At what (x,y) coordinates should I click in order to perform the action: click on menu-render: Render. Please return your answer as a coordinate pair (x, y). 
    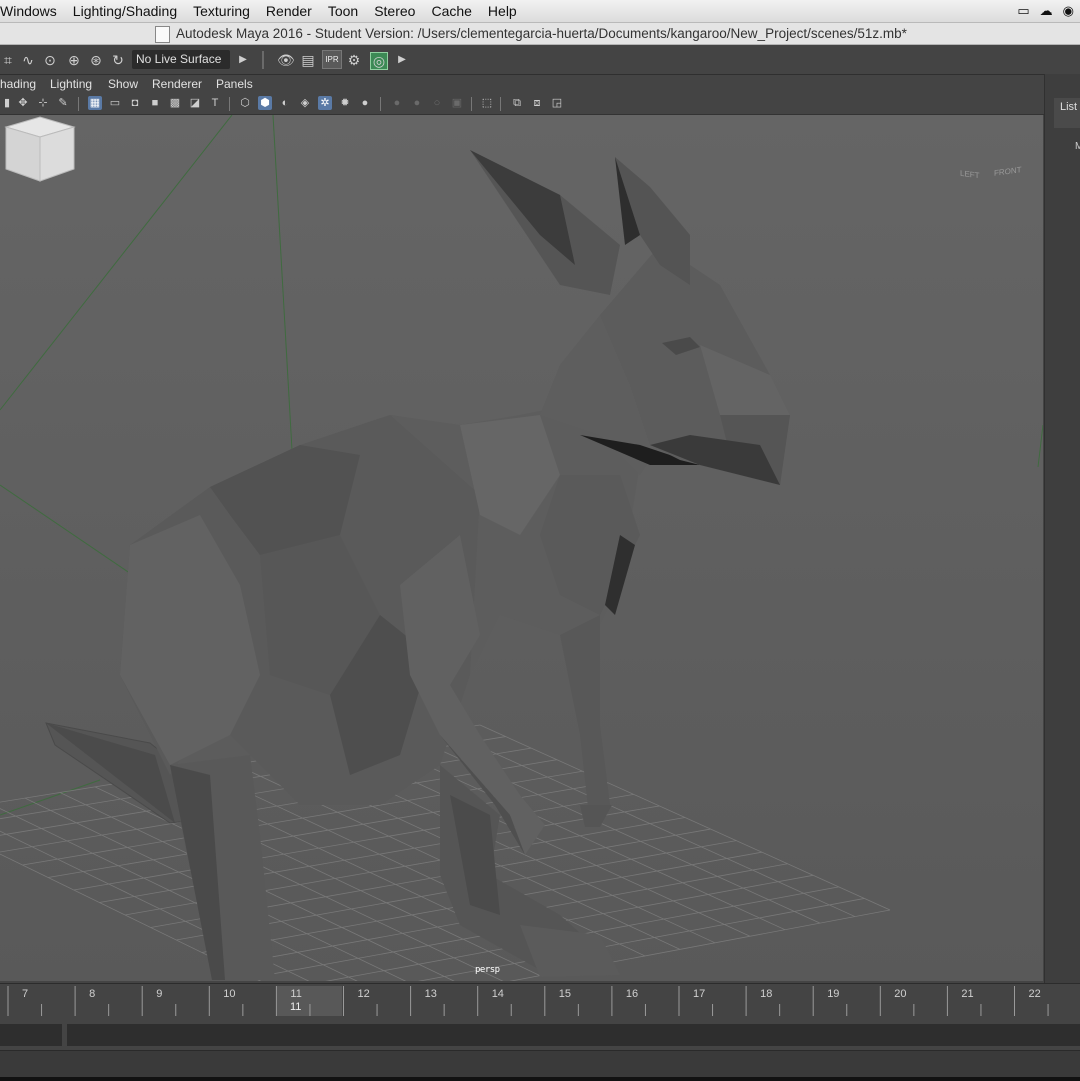
    Looking at the image, I should click on (289, 11).